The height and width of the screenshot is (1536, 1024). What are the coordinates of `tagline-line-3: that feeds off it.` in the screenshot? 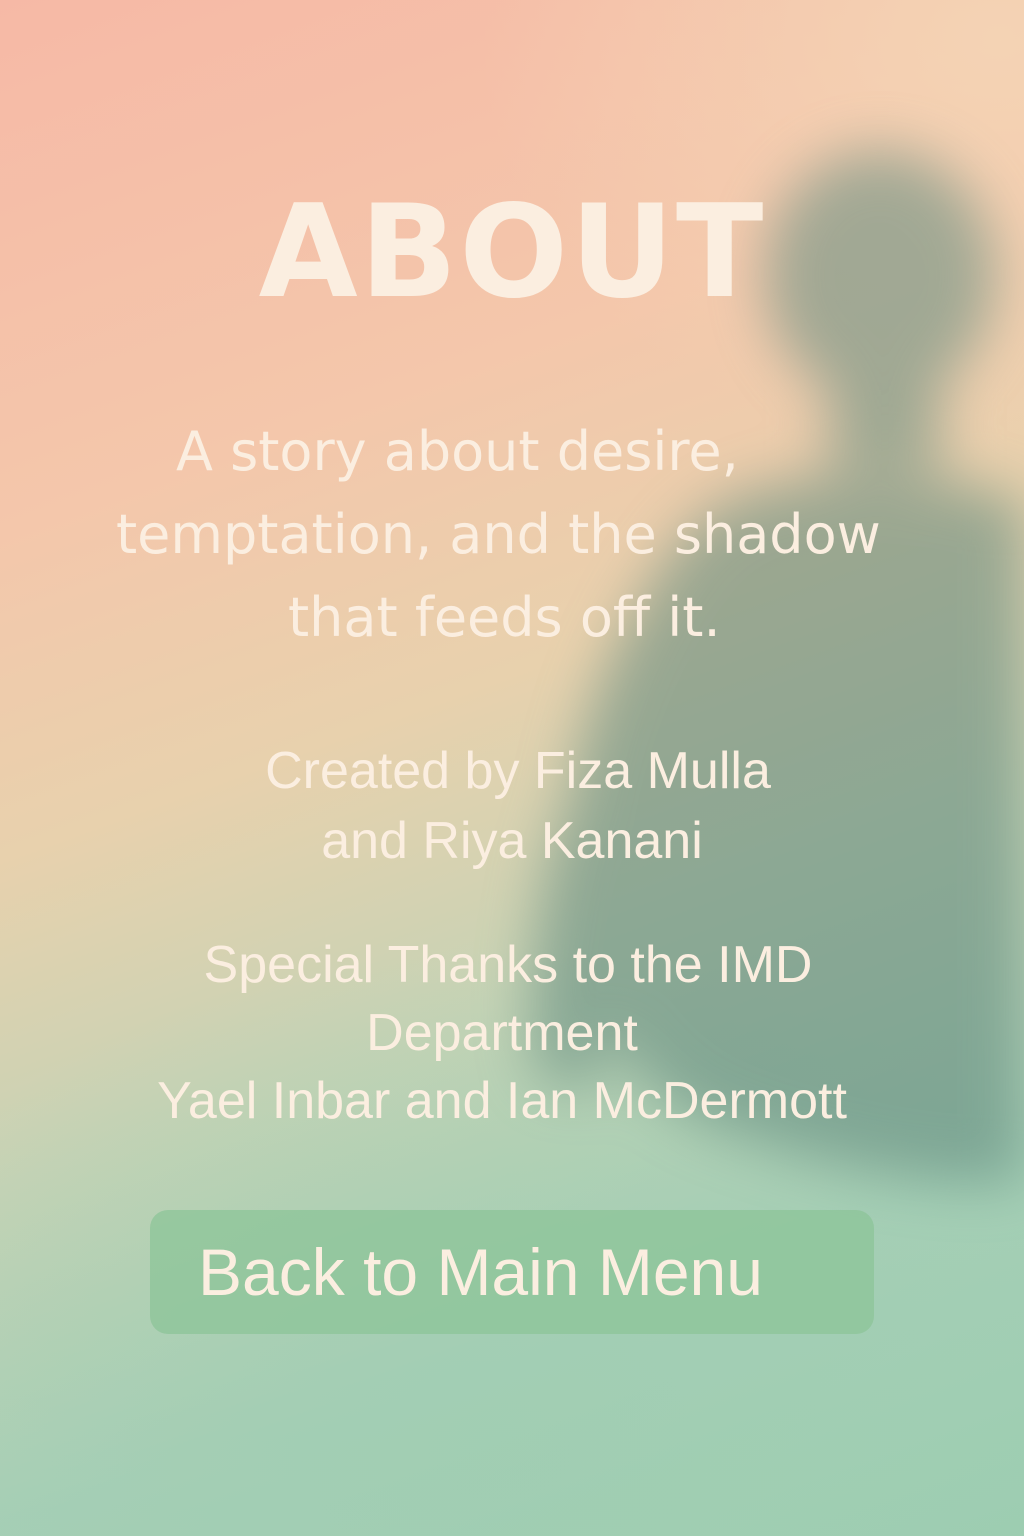 It's located at (504, 617).